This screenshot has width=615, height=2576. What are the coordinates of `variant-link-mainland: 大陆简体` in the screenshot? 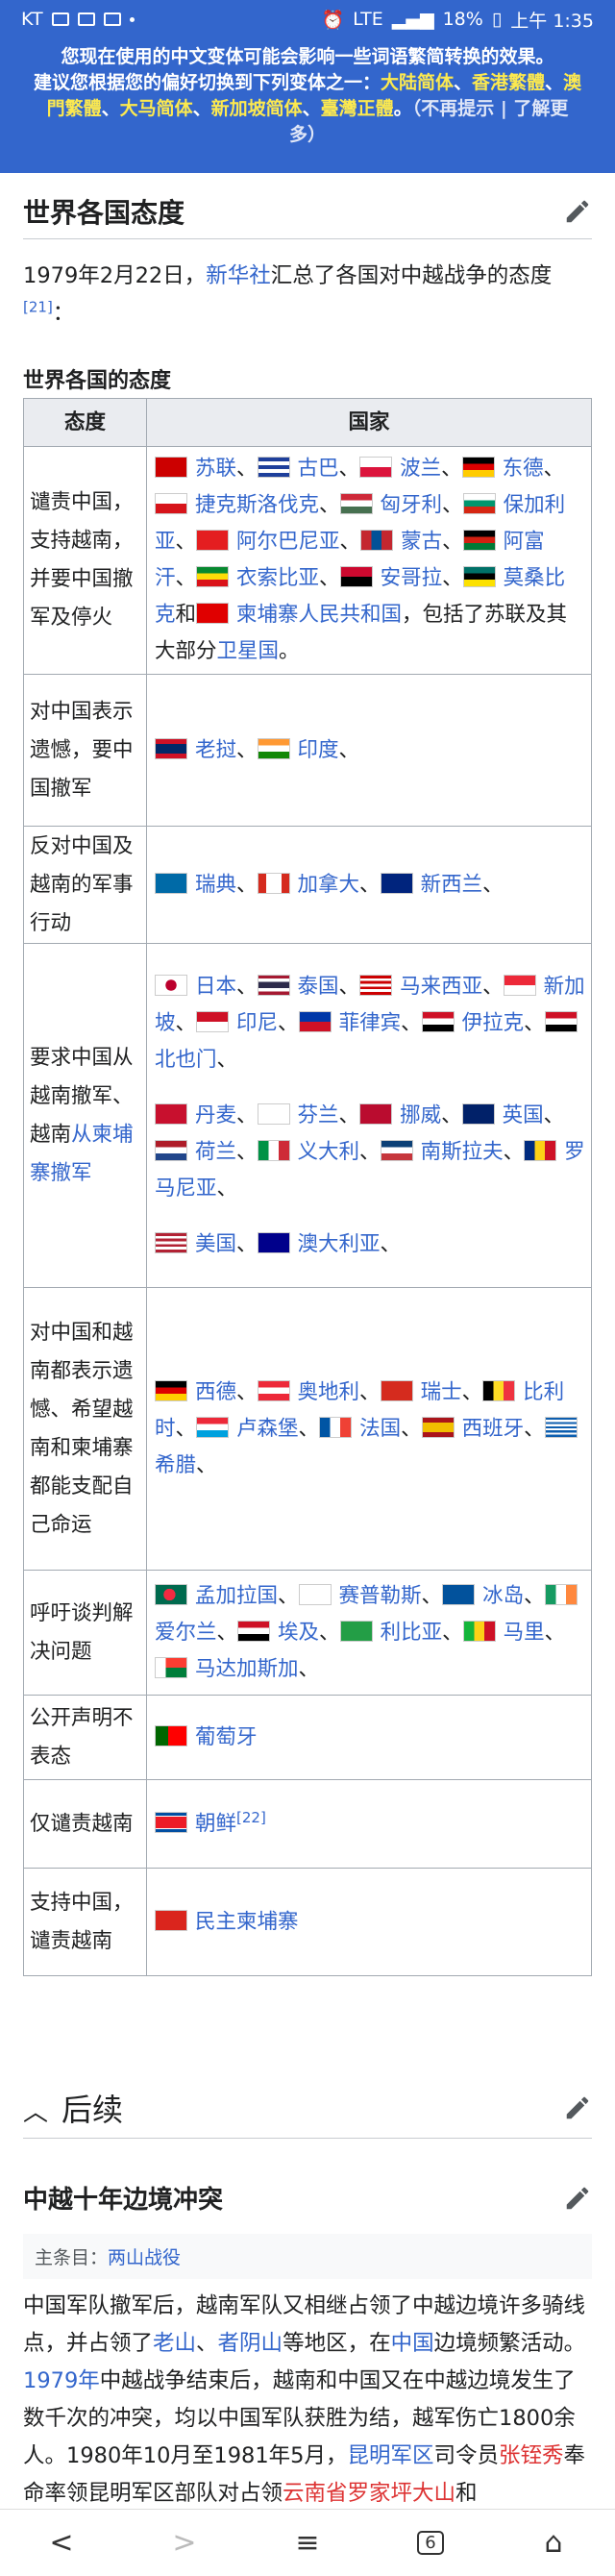 It's located at (417, 83).